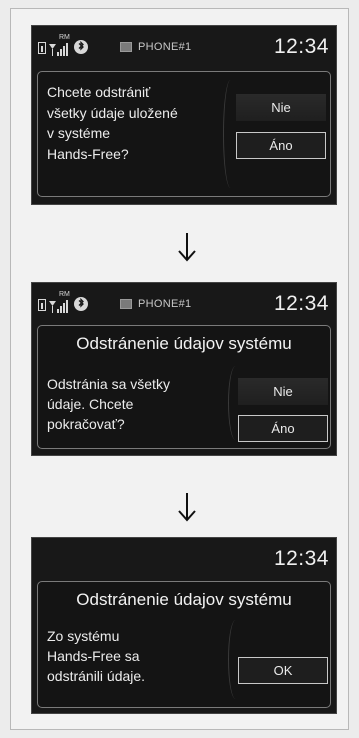  I want to click on message-line: Zo systému, so click(83, 636).